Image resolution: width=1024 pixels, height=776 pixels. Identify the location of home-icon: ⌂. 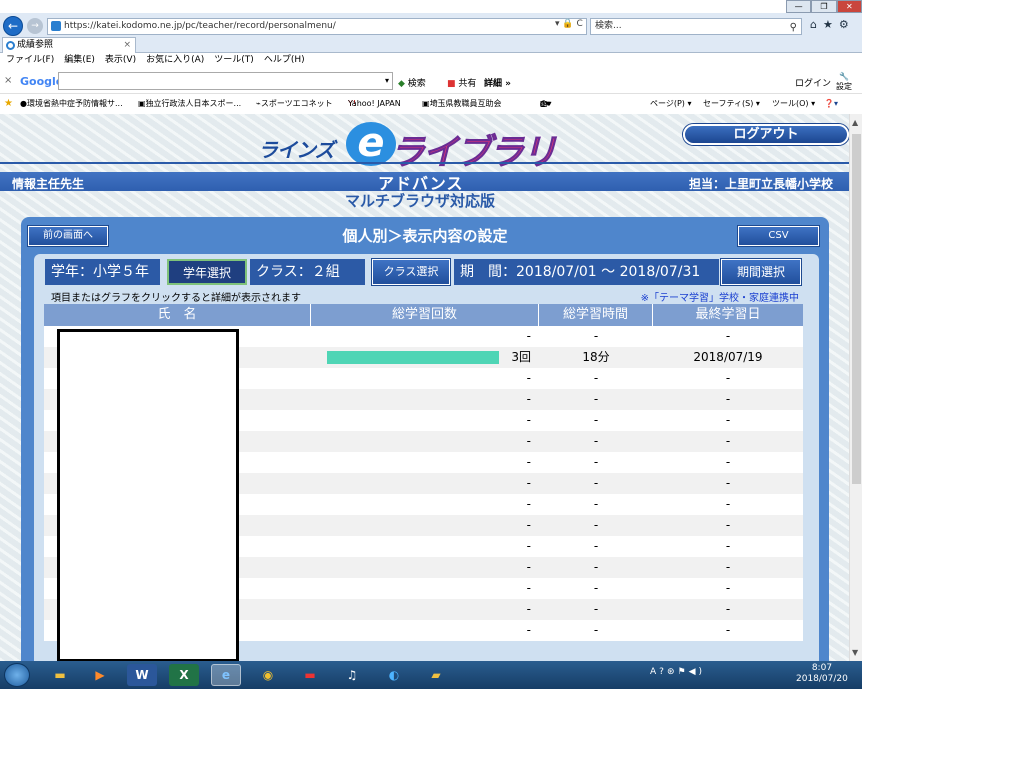
(816, 24).